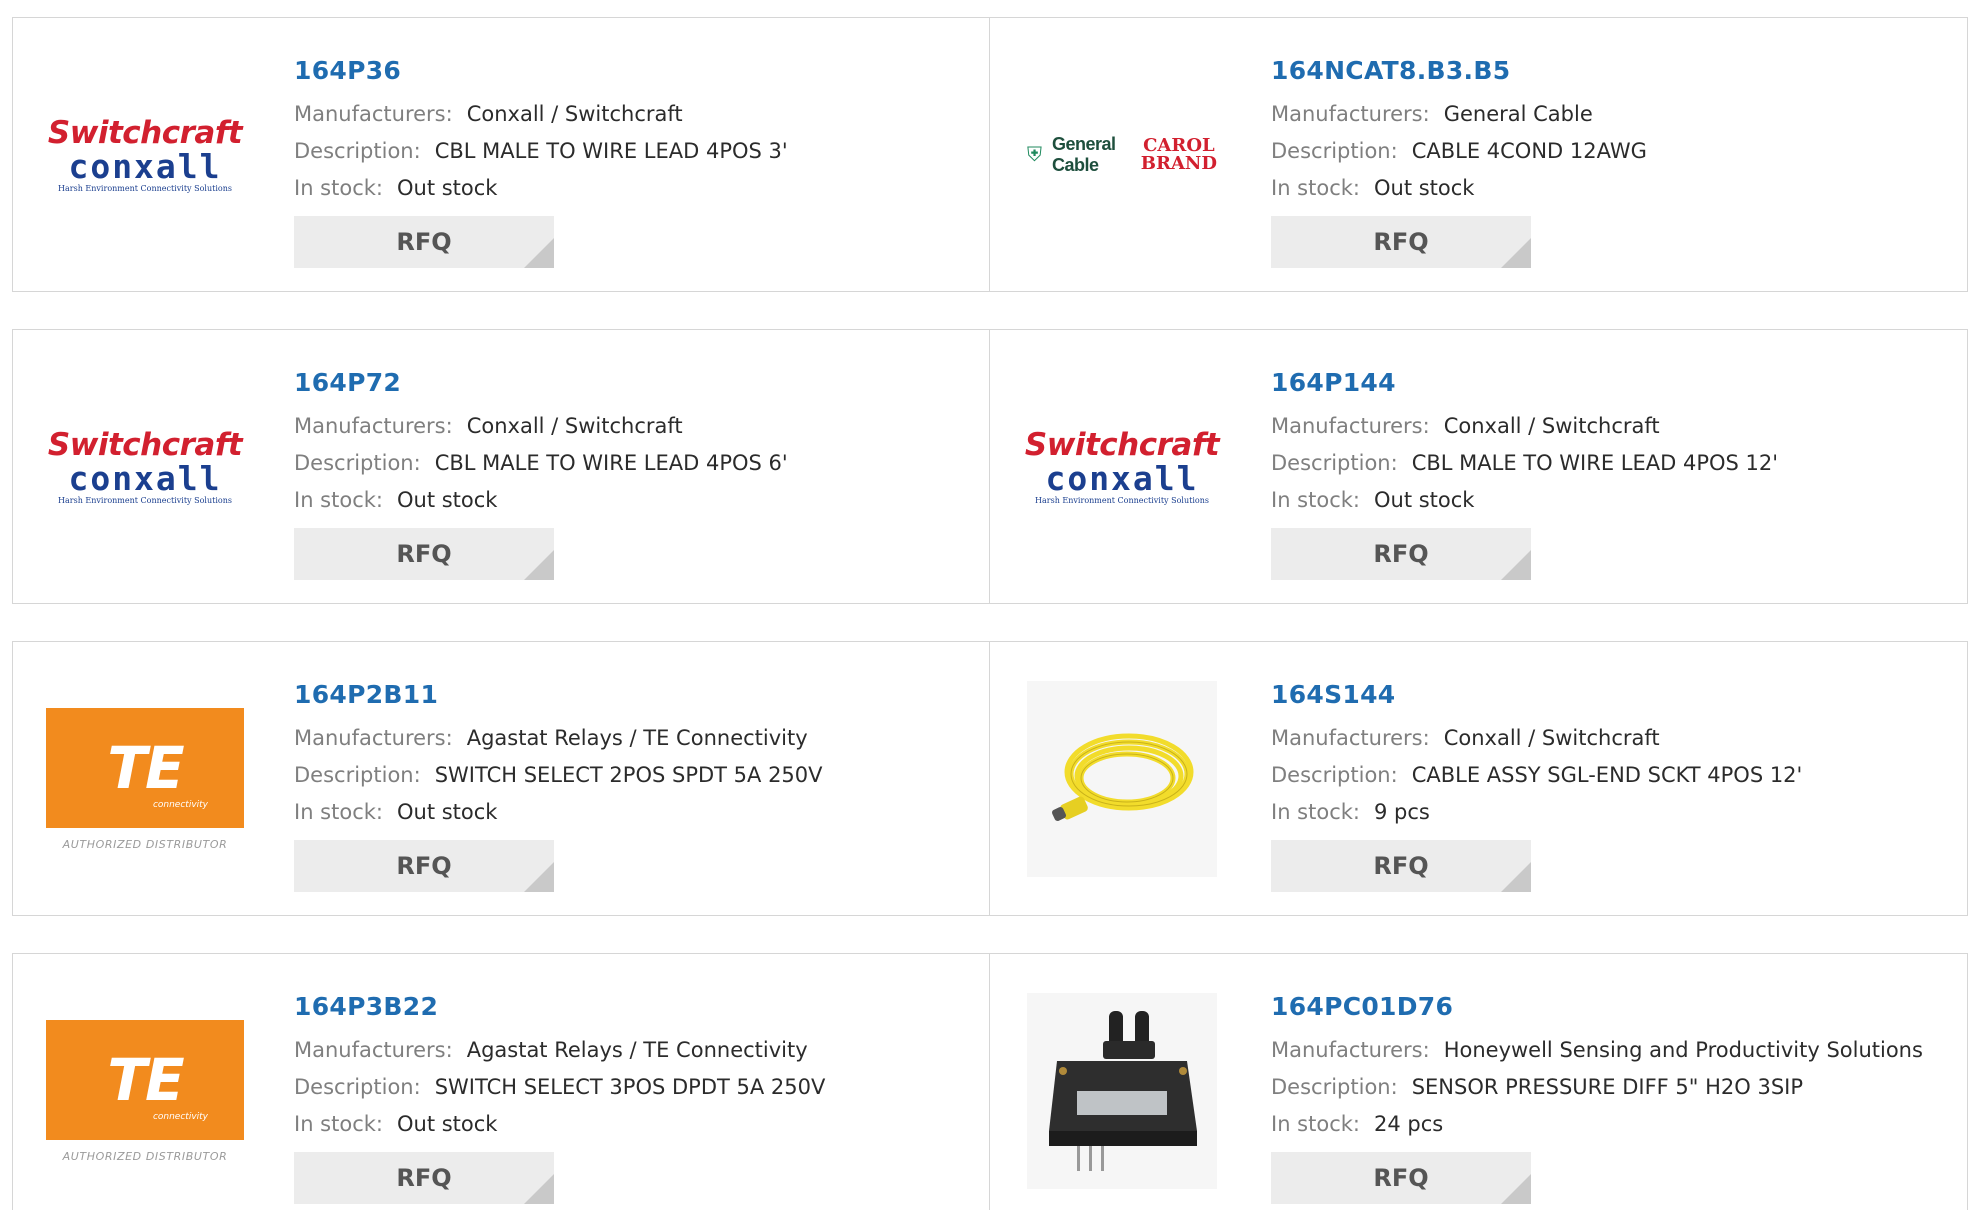  What do you see at coordinates (1408, 1124) in the screenshot?
I see `stock-value: 24 pcs` at bounding box center [1408, 1124].